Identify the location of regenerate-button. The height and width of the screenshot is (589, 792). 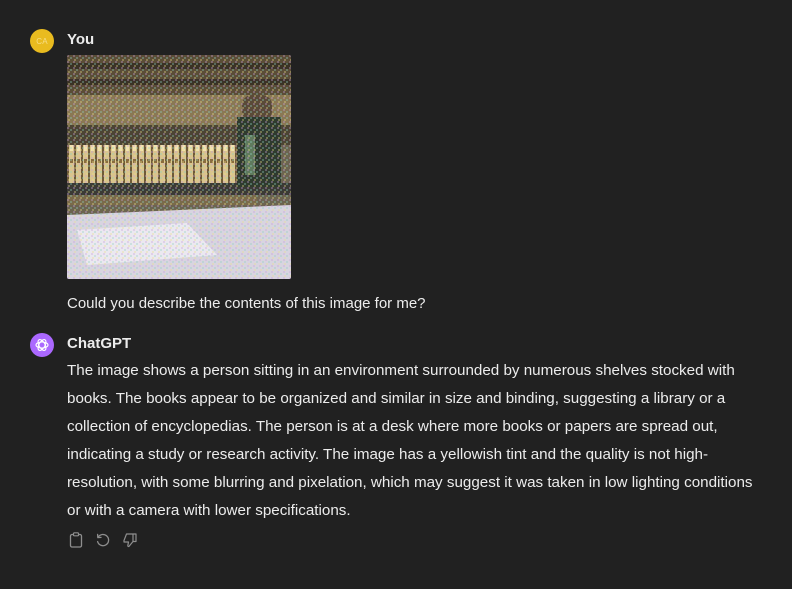
(102, 540).